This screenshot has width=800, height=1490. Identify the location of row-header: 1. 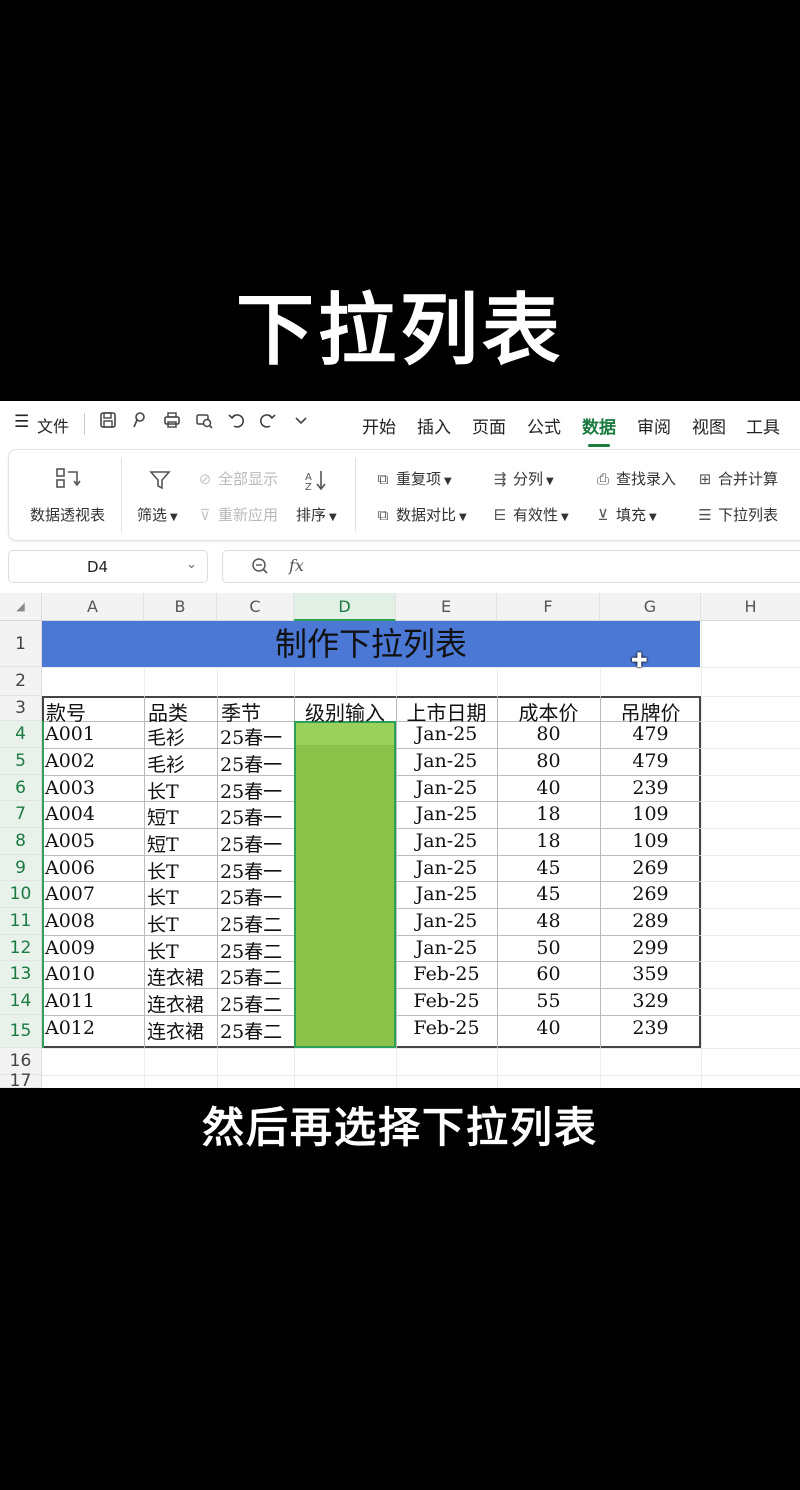
(21, 644).